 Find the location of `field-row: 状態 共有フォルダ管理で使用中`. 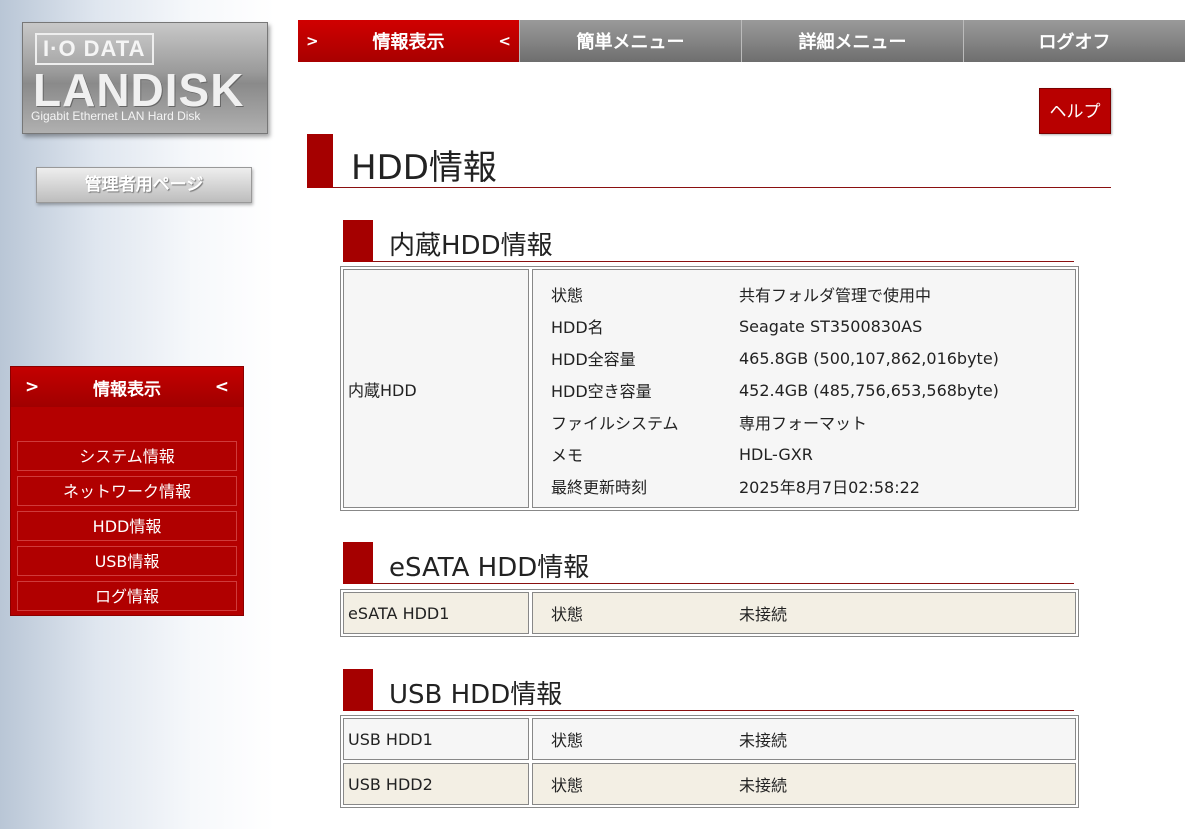

field-row: 状態 共有フォルダ管理で使用中 is located at coordinates (804, 294).